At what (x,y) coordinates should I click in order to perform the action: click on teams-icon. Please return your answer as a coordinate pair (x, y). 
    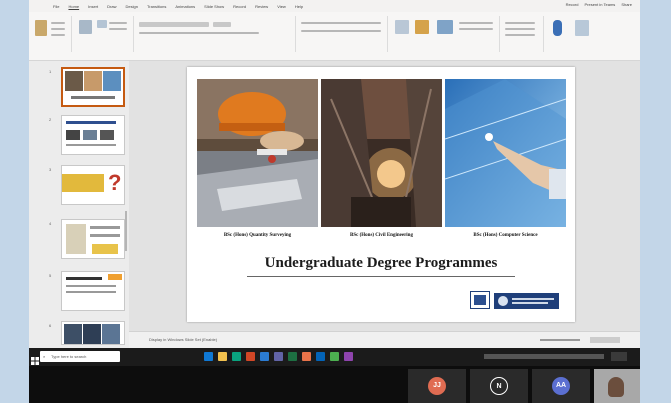
    Looking at the image, I should click on (278, 356).